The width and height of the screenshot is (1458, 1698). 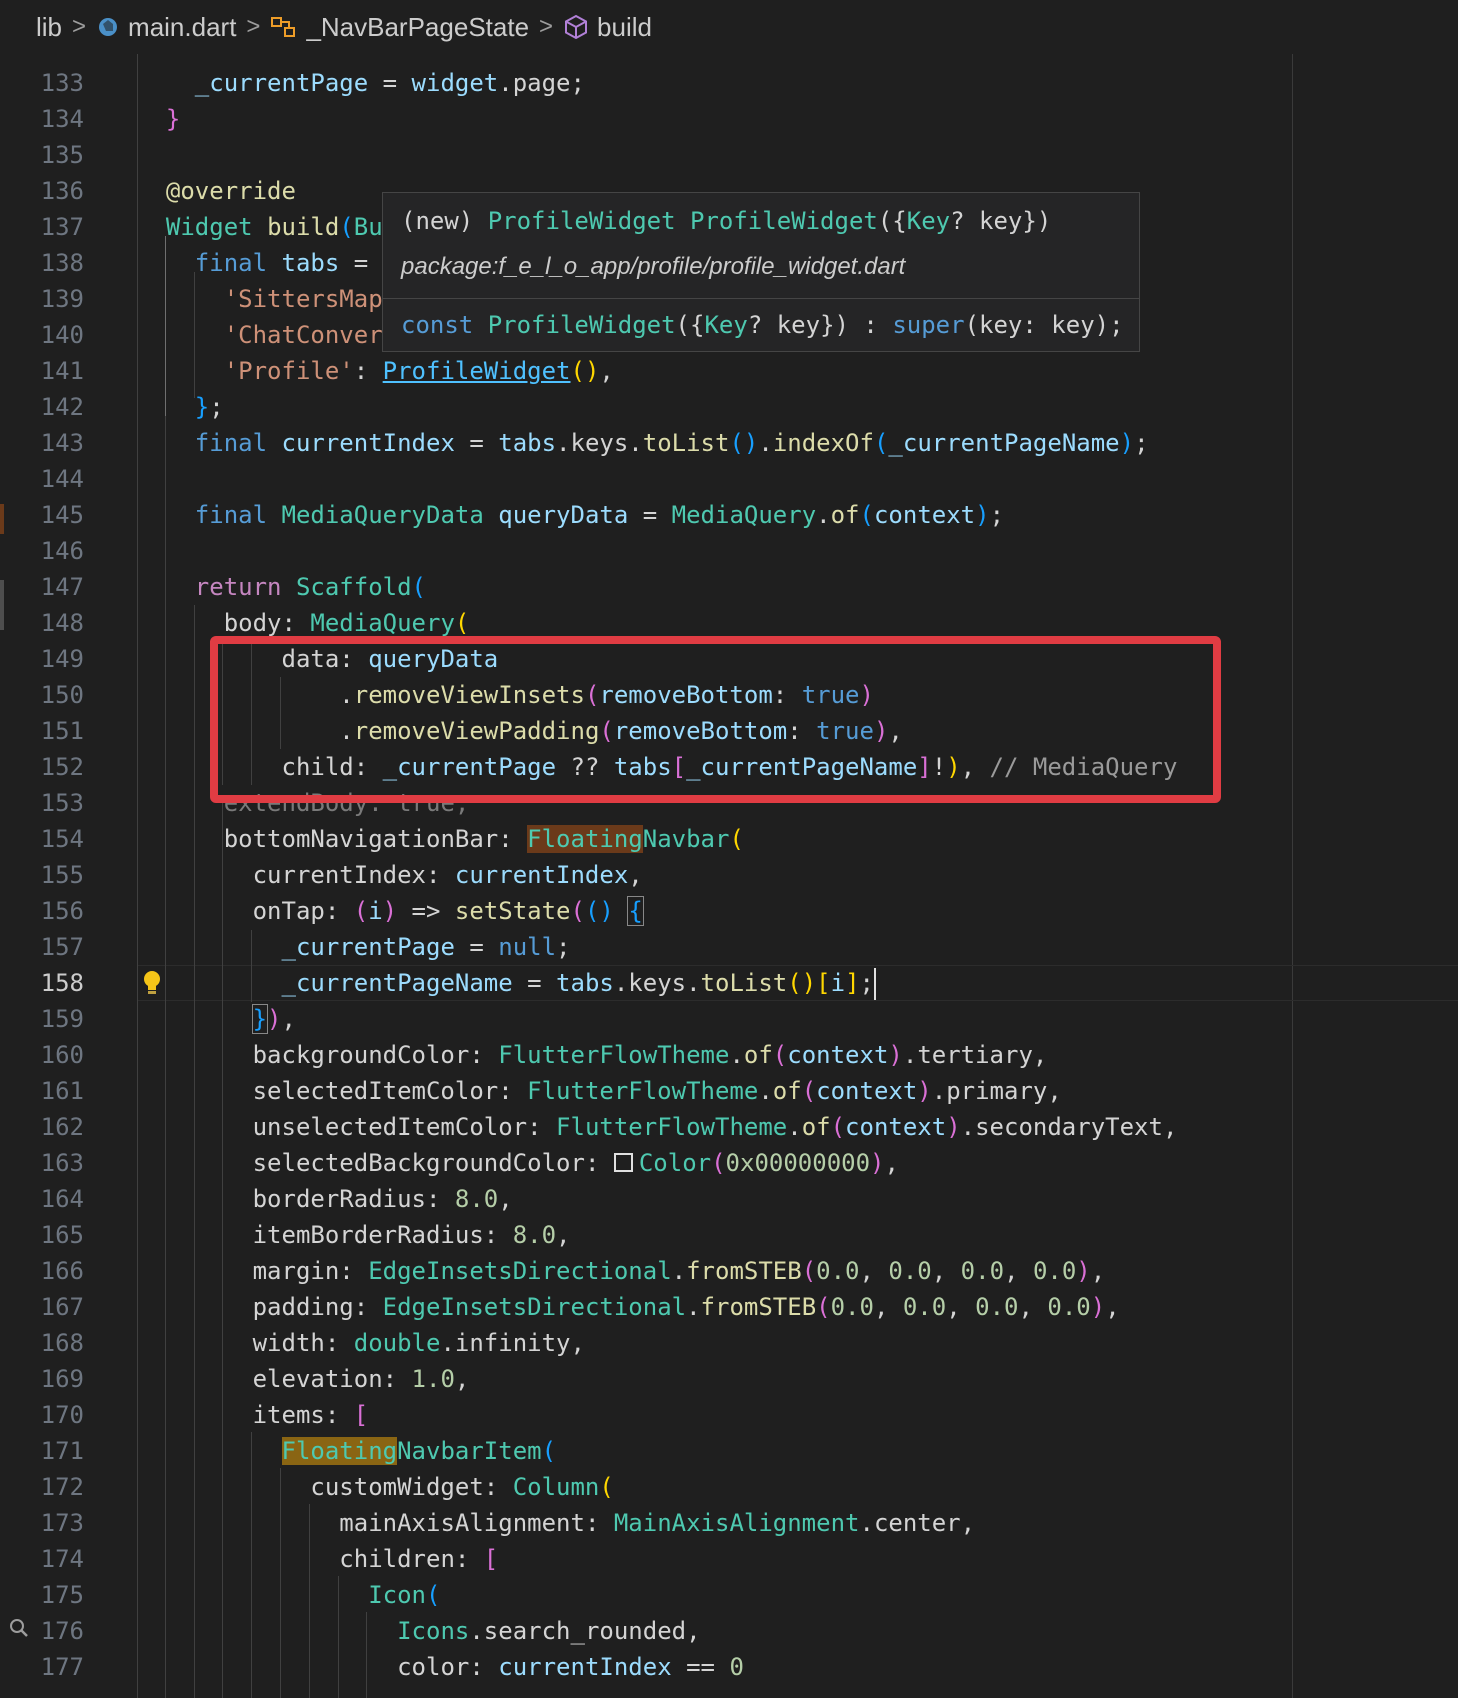 What do you see at coordinates (158, 119) in the screenshot?
I see `code-line-134: }` at bounding box center [158, 119].